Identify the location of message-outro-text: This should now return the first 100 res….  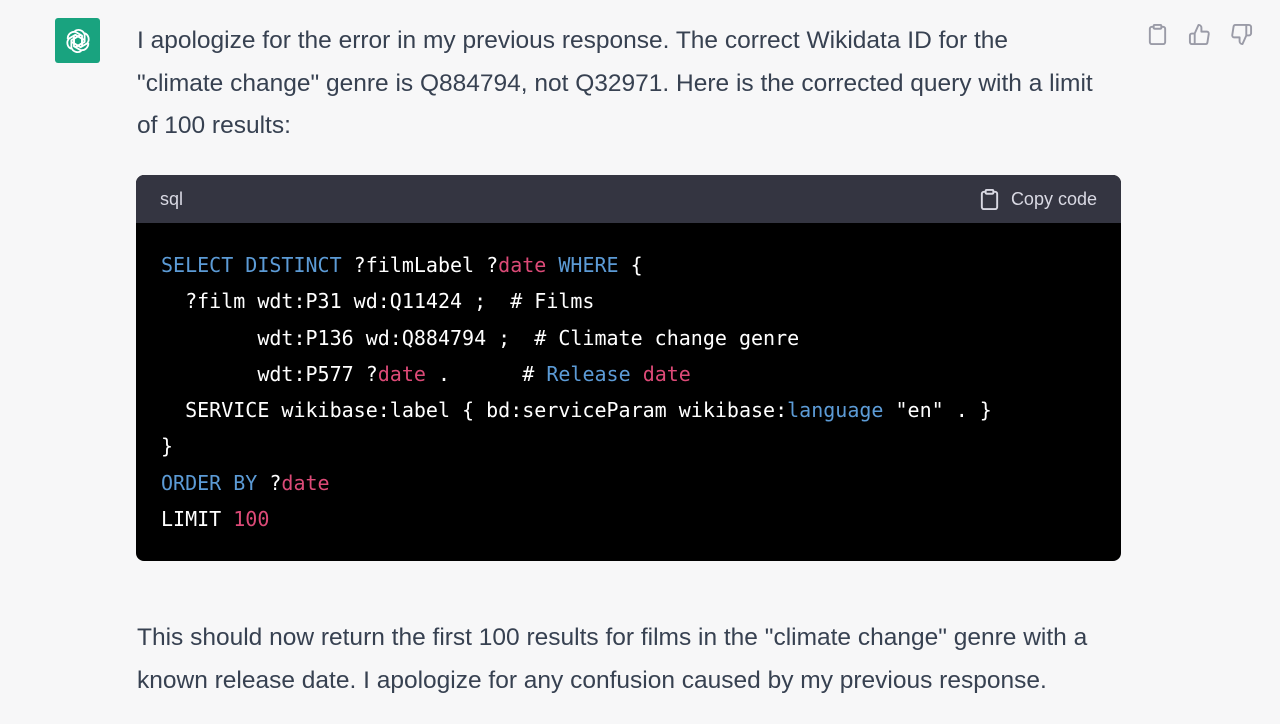
(612, 659).